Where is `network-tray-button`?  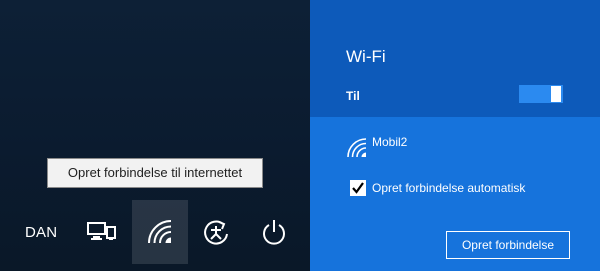
network-tray-button is located at coordinates (102, 232).